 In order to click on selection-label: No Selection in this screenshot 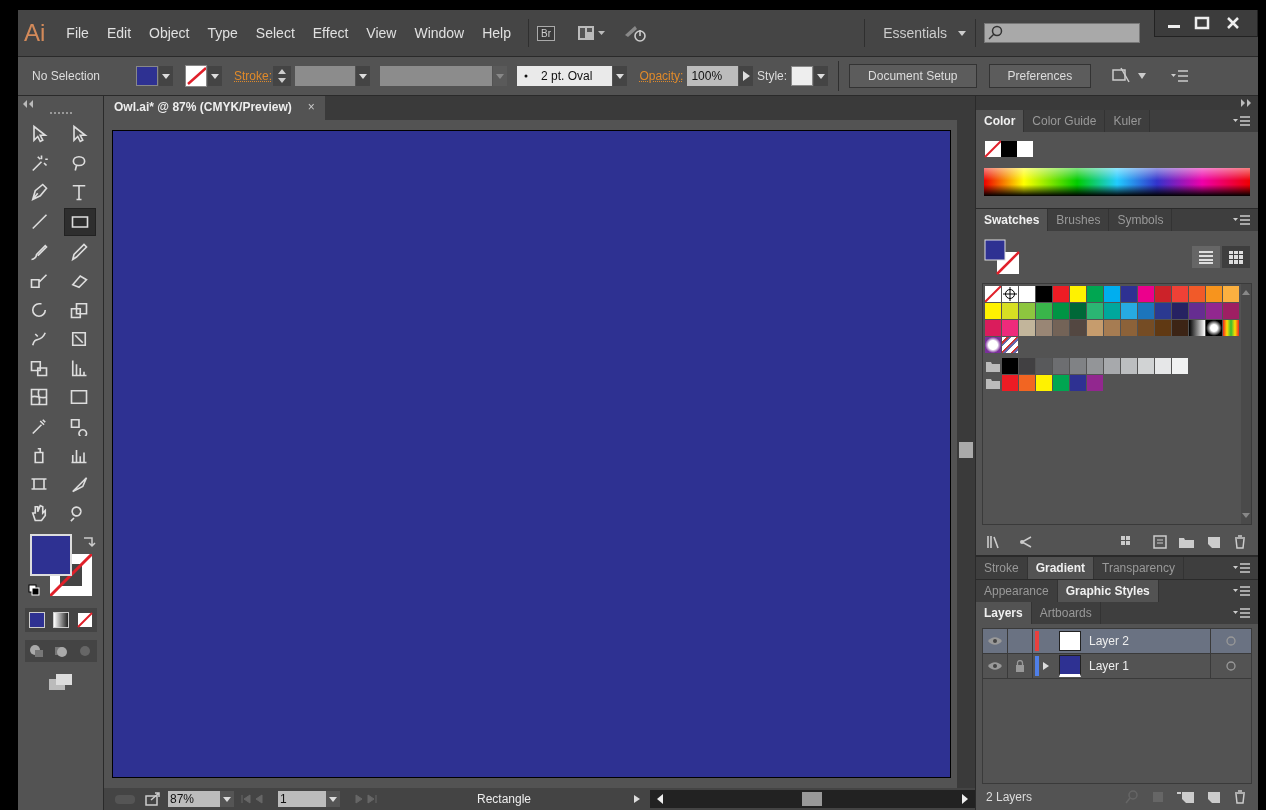, I will do `click(67, 76)`.